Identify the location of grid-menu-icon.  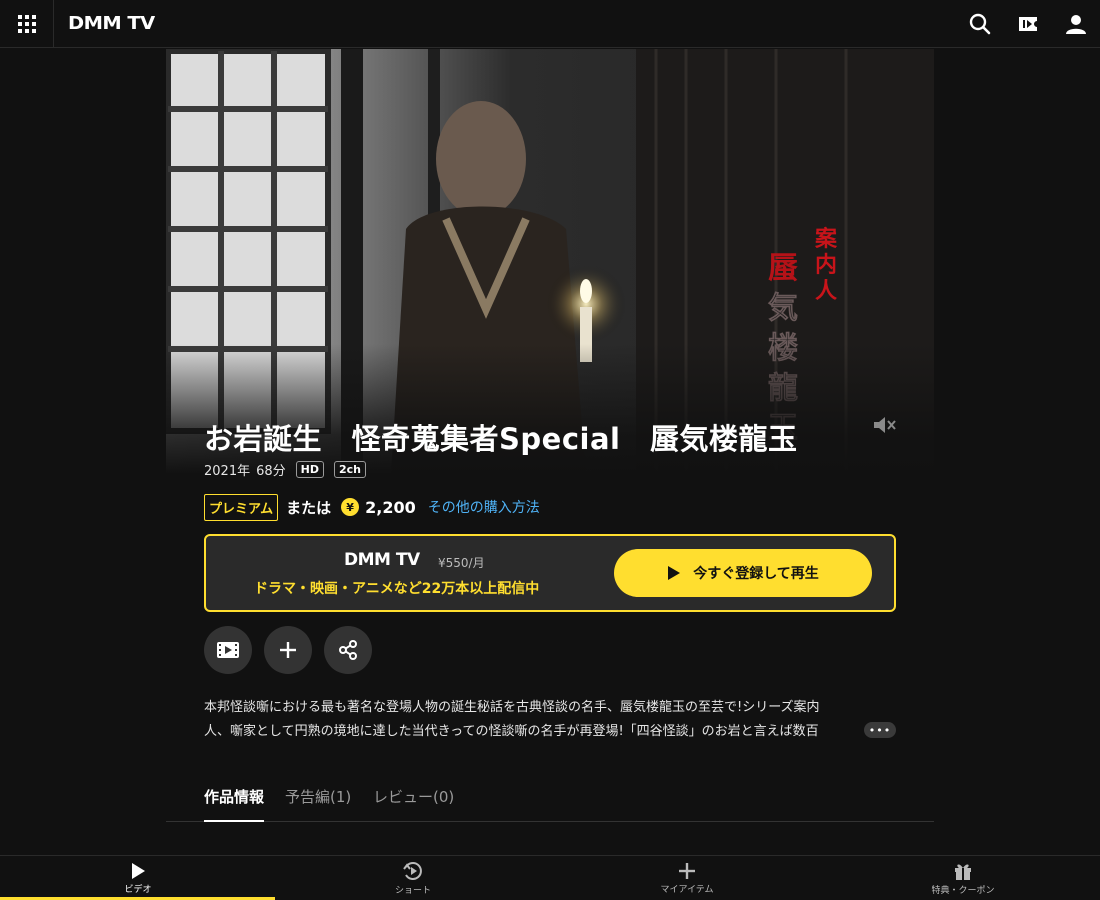
(26, 24).